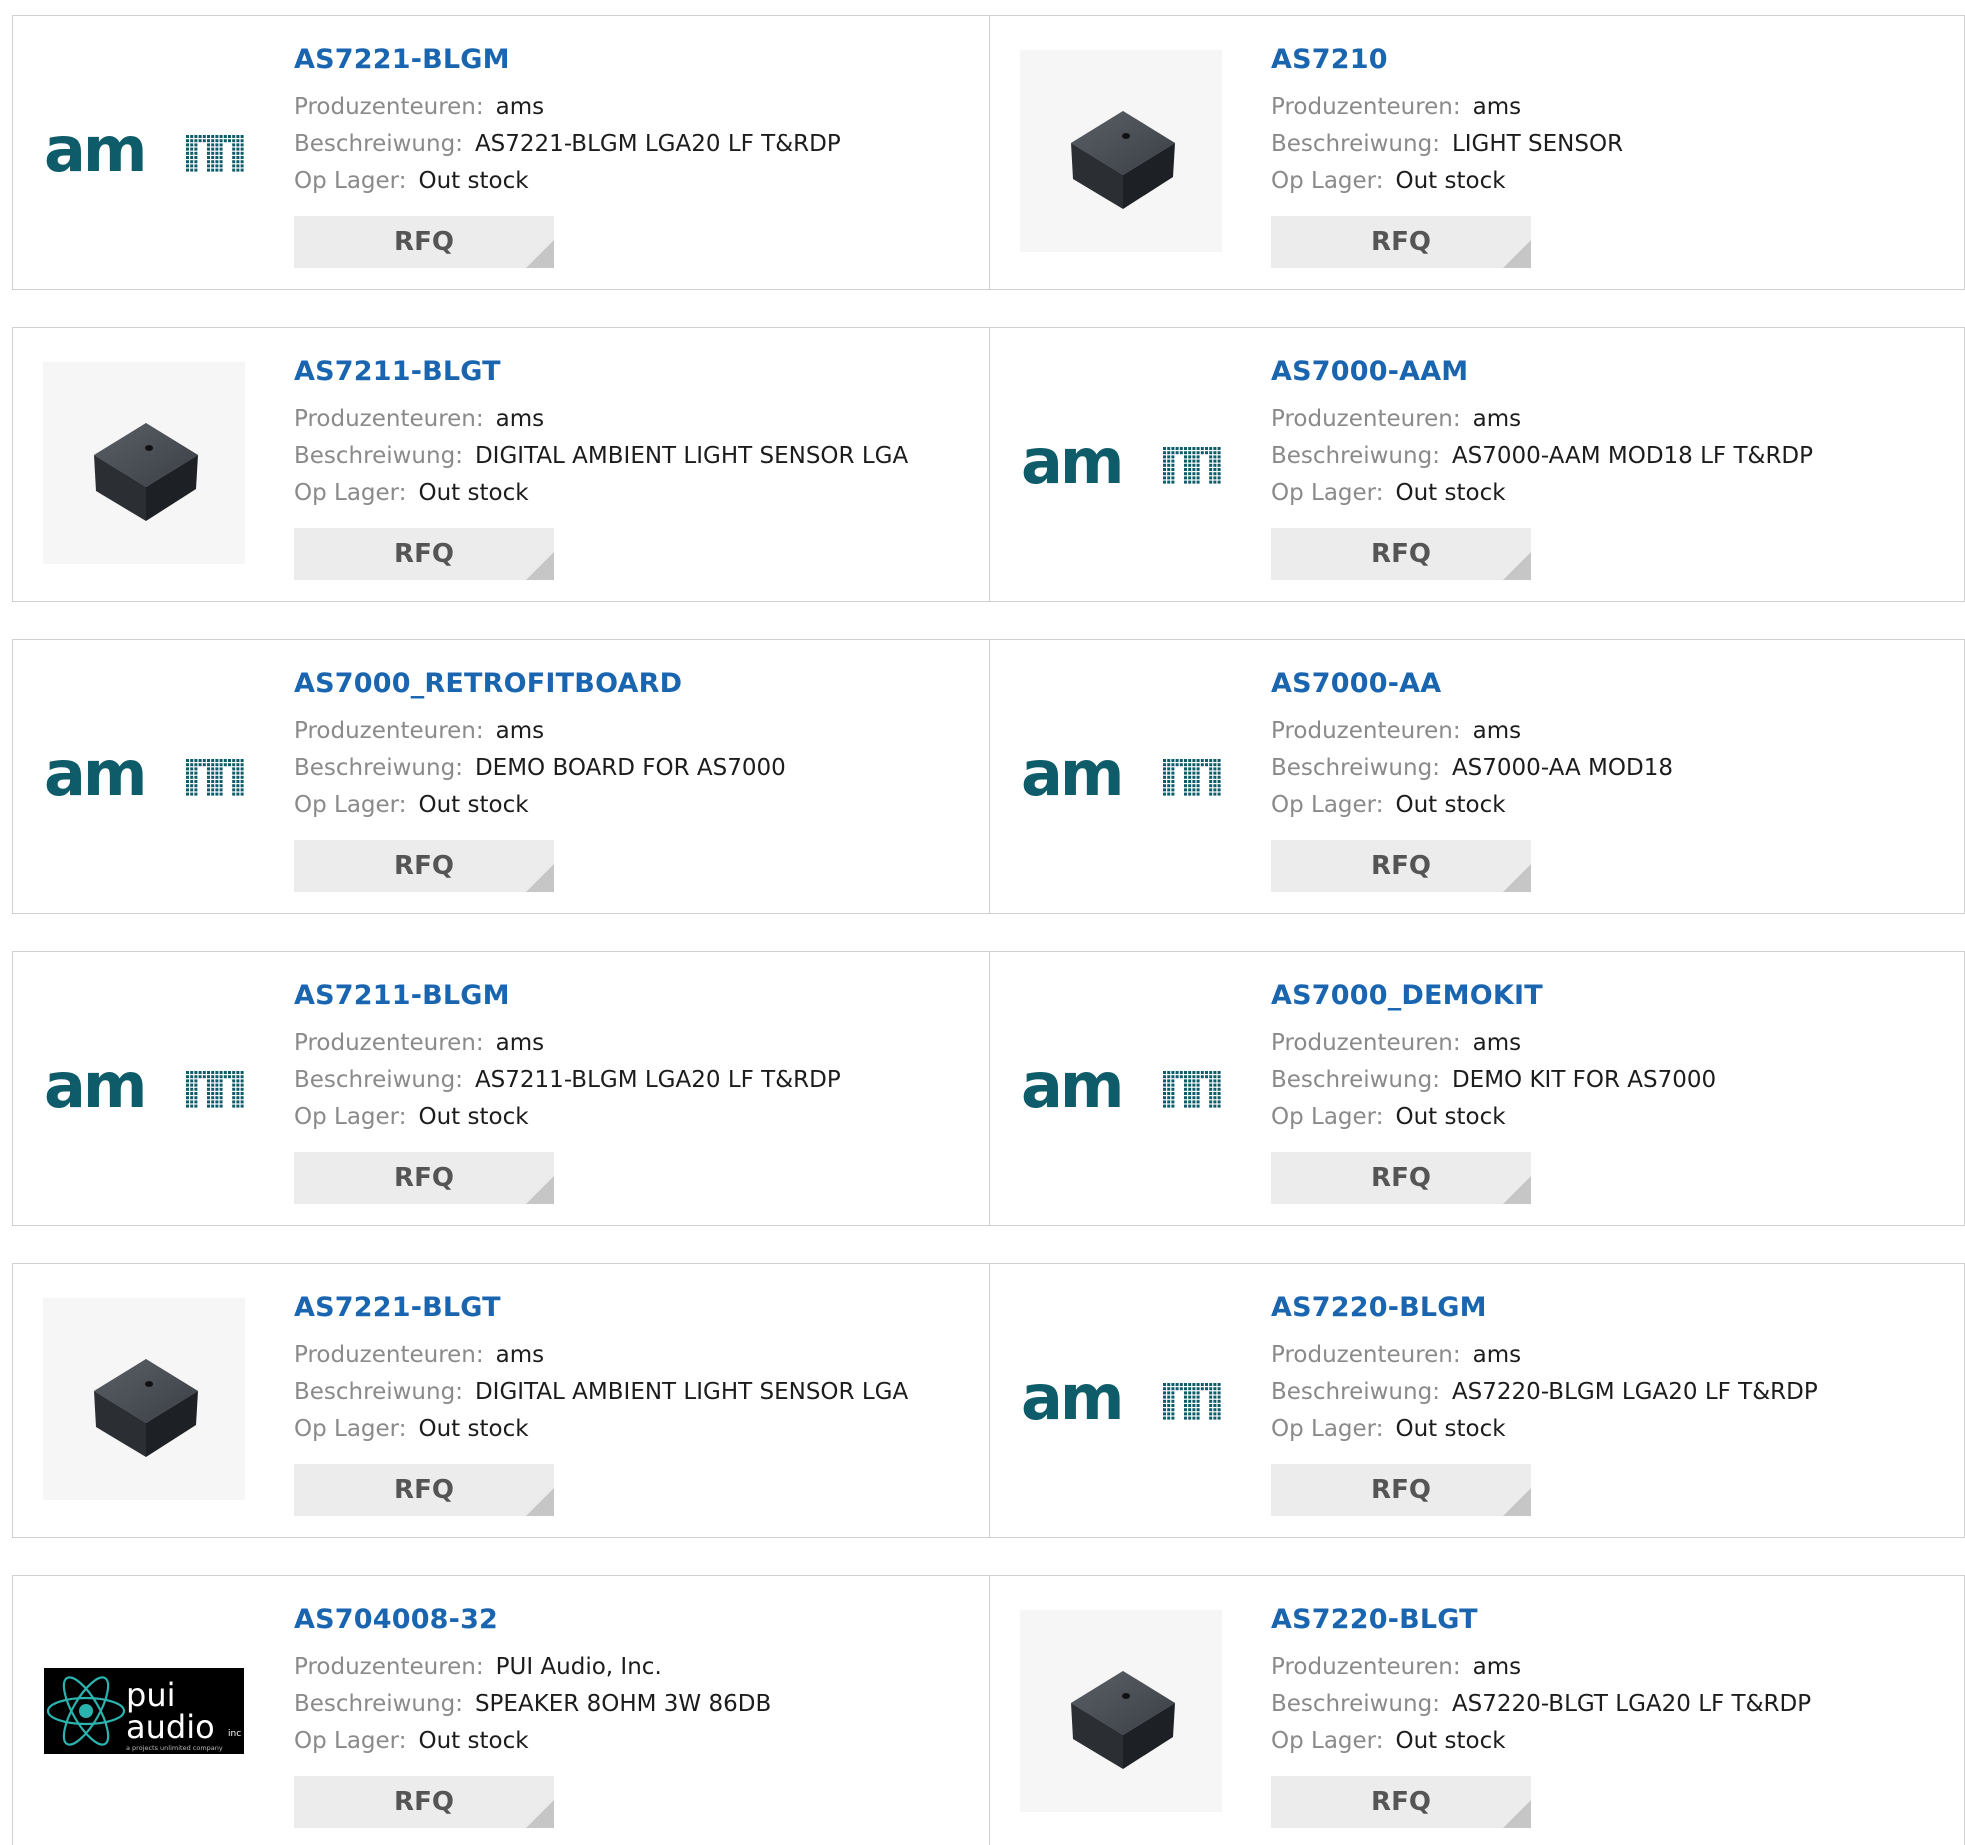 This screenshot has width=1965, height=1845. What do you see at coordinates (1497, 1043) in the screenshot?
I see `manufacturer-value: ams` at bounding box center [1497, 1043].